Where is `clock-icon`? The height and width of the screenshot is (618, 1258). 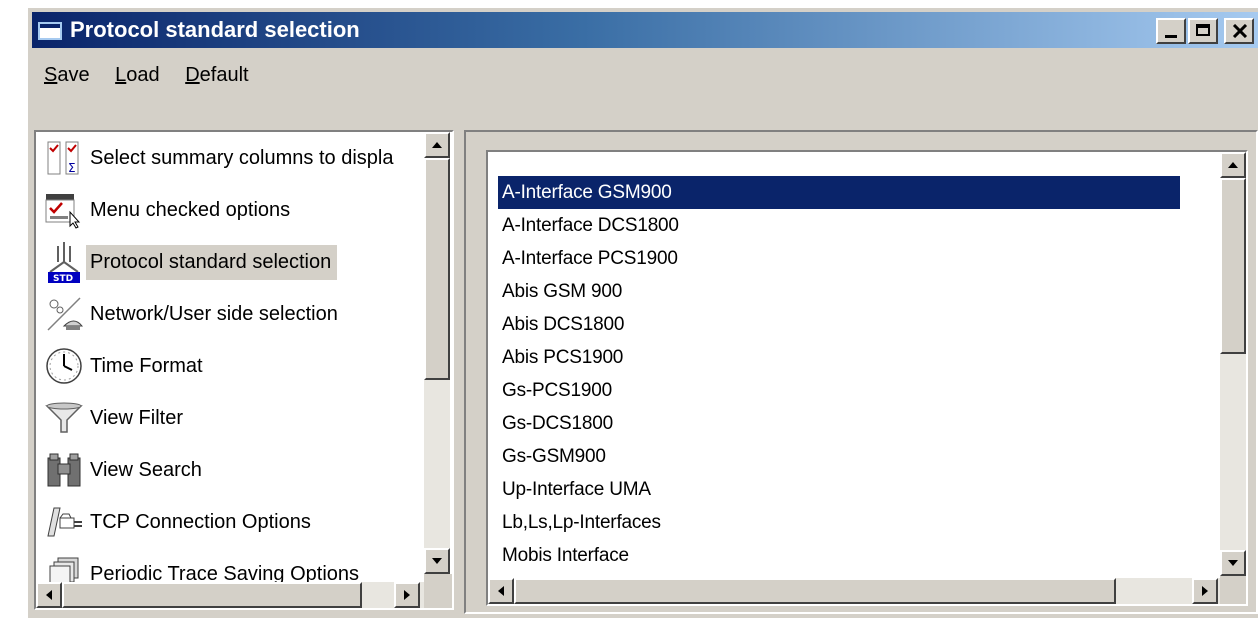
clock-icon is located at coordinates (64, 366).